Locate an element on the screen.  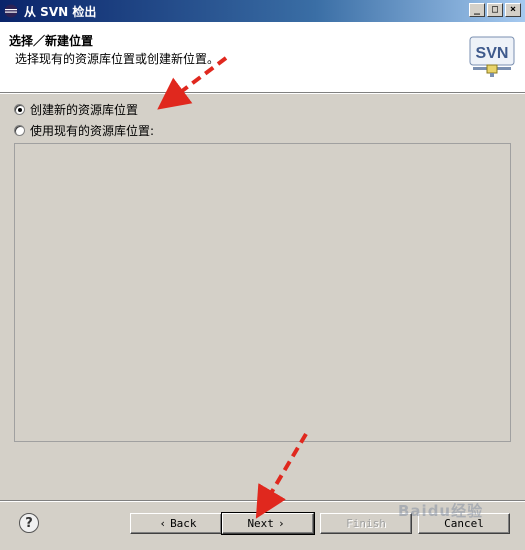
wizard-description: 选择现有的资源库位置或创建新位置。 is located at coordinates (117, 59).